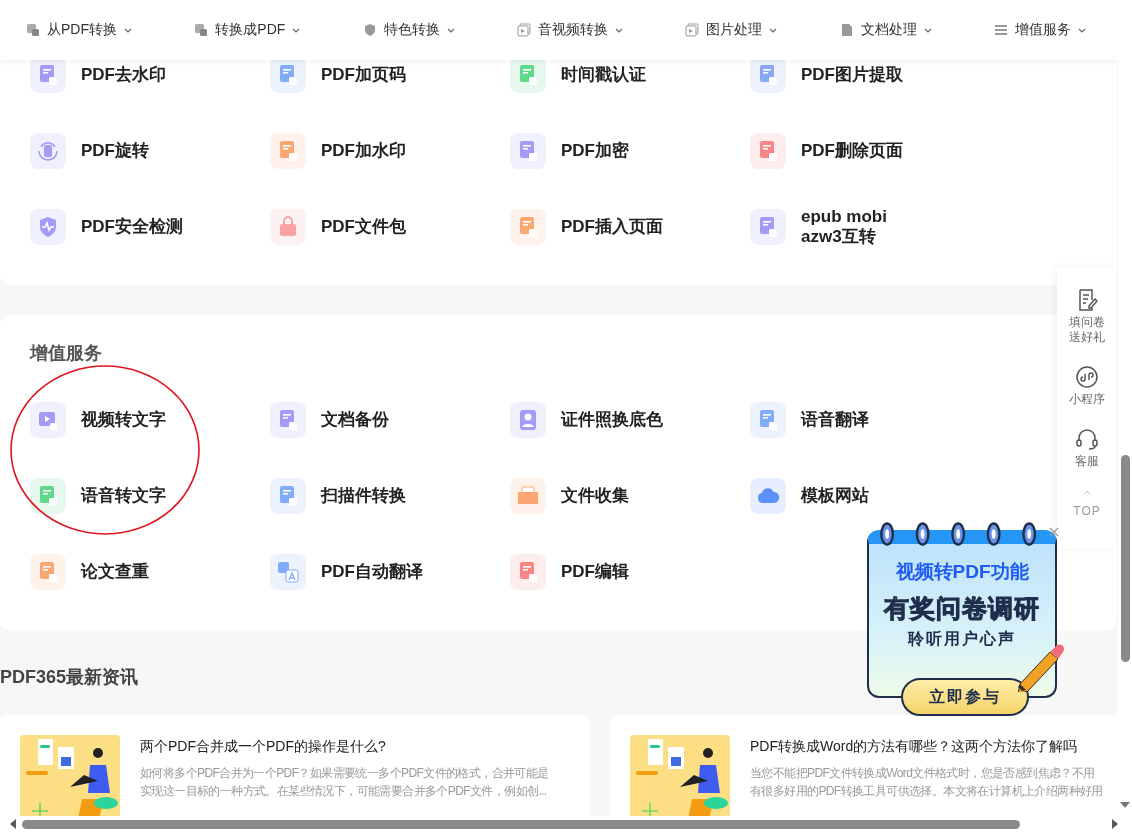  What do you see at coordinates (612, 227) in the screenshot?
I see `tool-link: PDF插入页面` at bounding box center [612, 227].